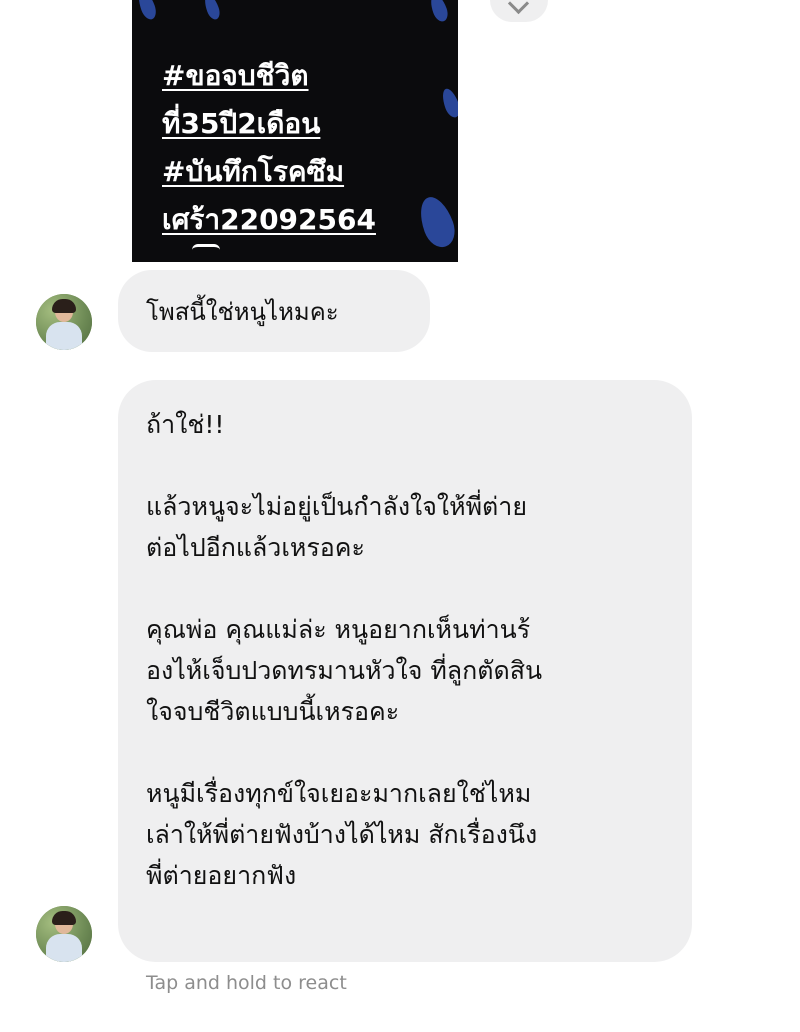  What do you see at coordinates (221, 875) in the screenshot?
I see `message-line: พี่ต่ายอยากฟัง` at bounding box center [221, 875].